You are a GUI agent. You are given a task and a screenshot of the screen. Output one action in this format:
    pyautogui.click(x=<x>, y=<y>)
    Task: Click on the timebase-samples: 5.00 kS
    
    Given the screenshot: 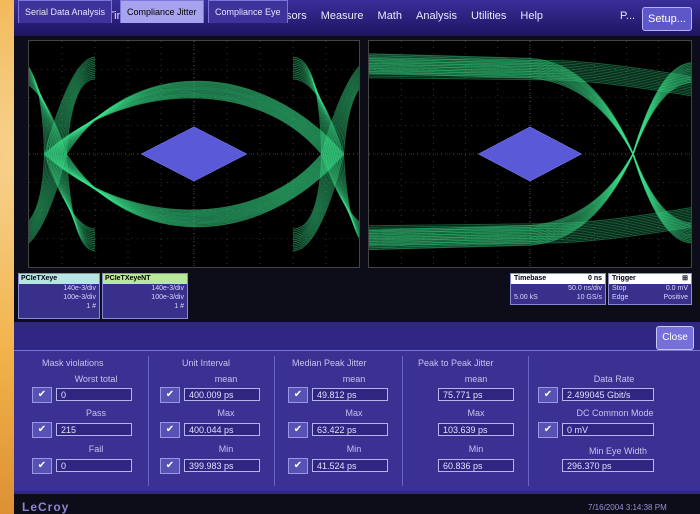 What is the action you would take?
    pyautogui.click(x=526, y=297)
    